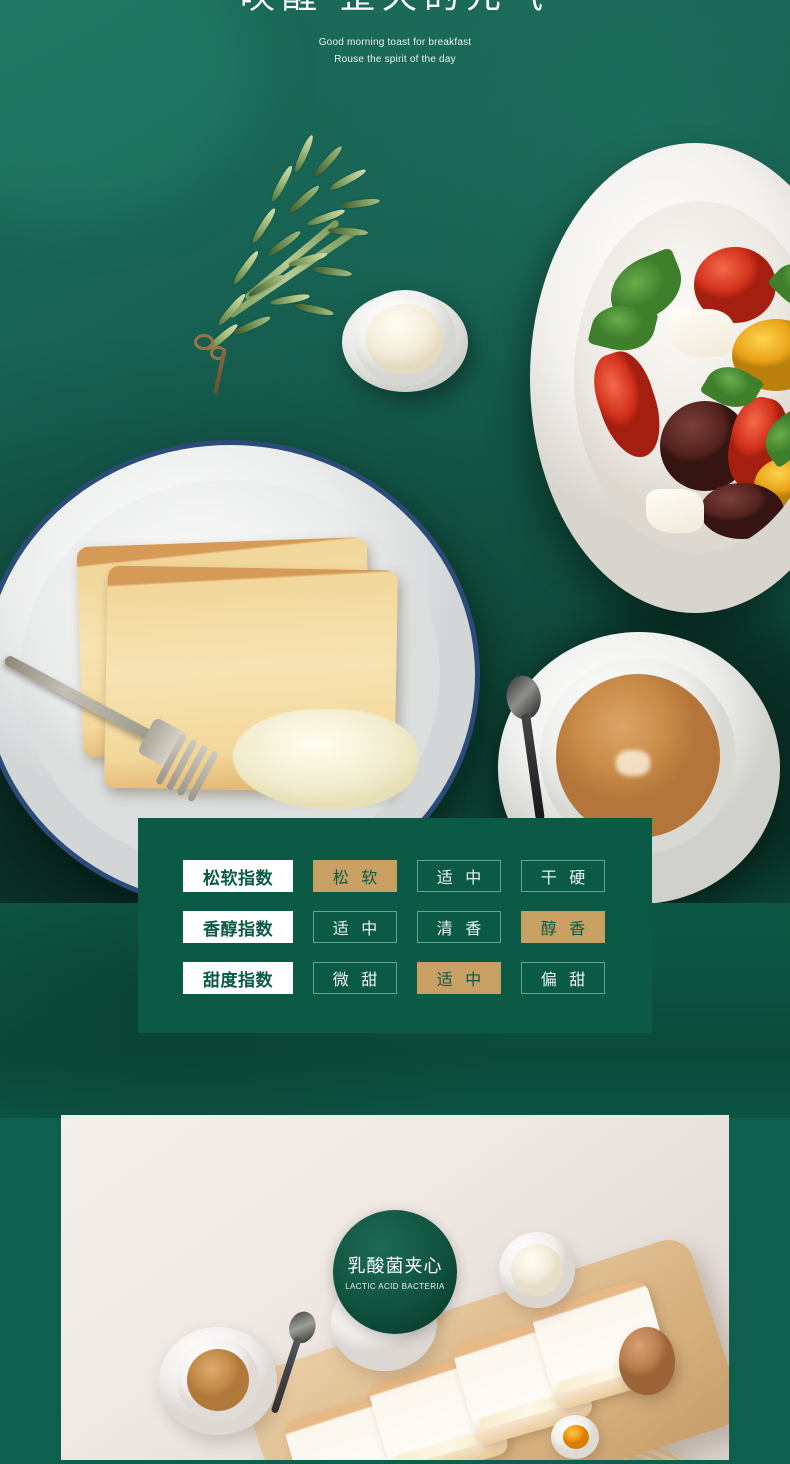 The image size is (790, 1464). I want to click on index-label-softness: 松软指数, so click(238, 876).